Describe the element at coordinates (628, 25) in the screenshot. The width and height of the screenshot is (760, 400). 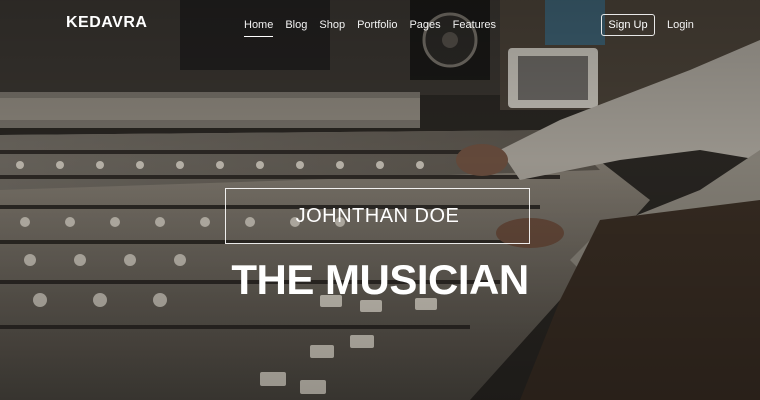
I see `signup-button: Sign Up` at that location.